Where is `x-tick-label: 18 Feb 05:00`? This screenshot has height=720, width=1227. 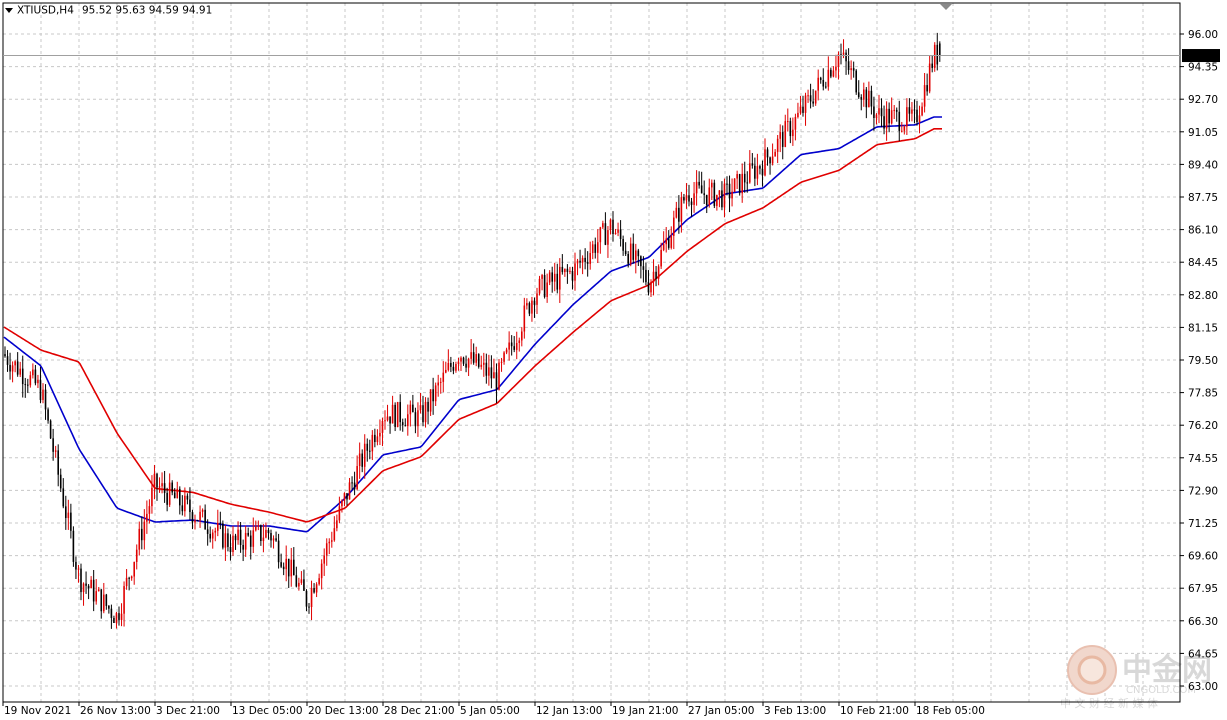 x-tick-label: 18 Feb 05:00 is located at coordinates (950, 711).